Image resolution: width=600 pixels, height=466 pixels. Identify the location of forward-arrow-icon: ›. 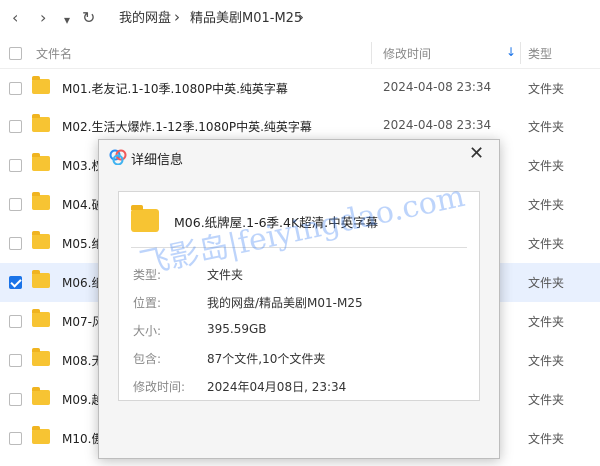
(43, 18).